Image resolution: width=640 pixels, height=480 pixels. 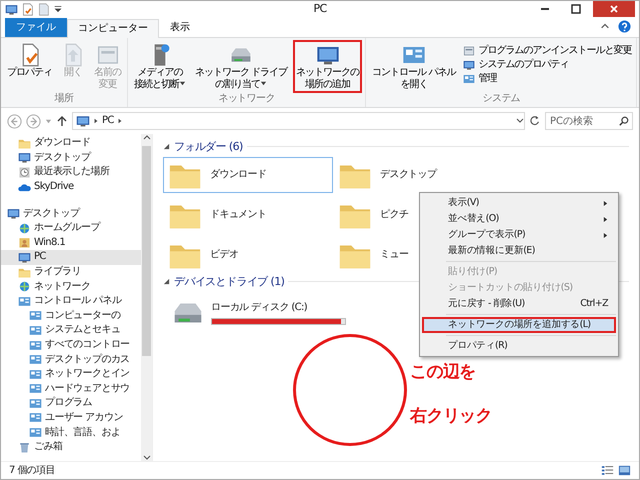 What do you see at coordinates (576, 9) in the screenshot?
I see `maximize-icon` at bounding box center [576, 9].